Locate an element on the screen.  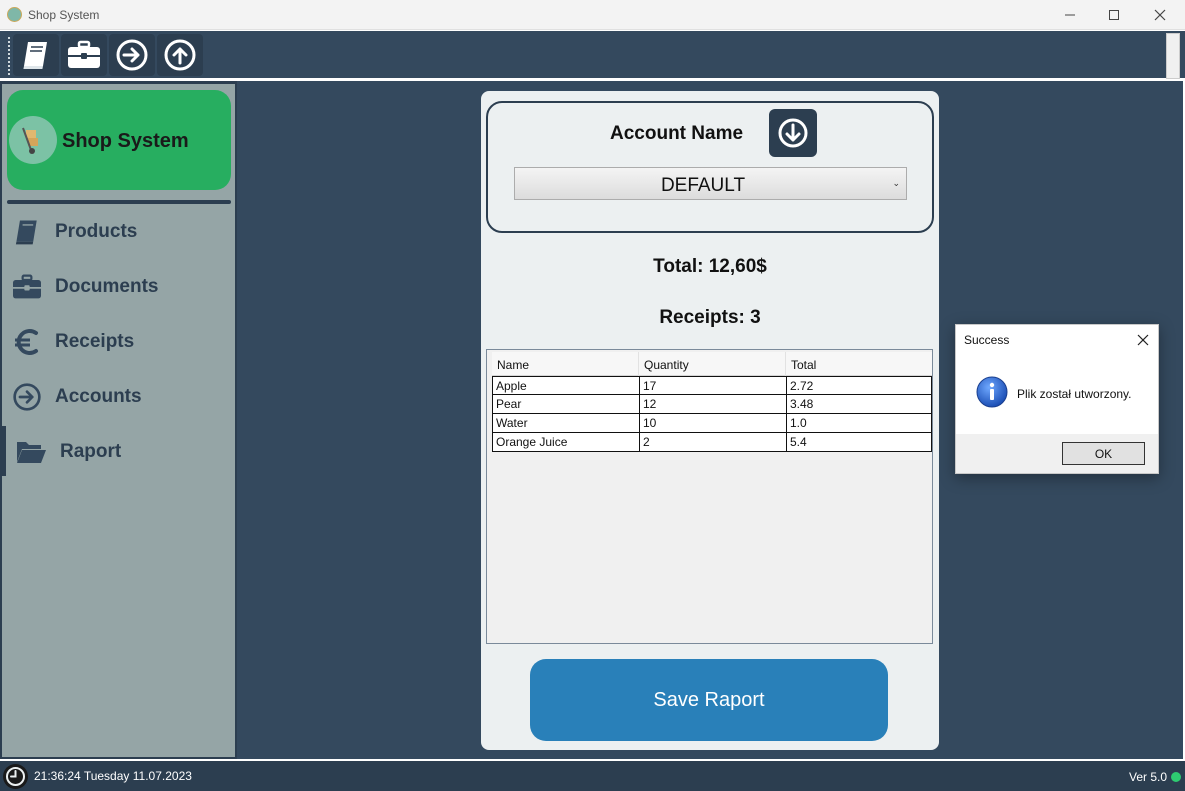
table-row: Apple 17 2.72 is located at coordinates (712, 385).